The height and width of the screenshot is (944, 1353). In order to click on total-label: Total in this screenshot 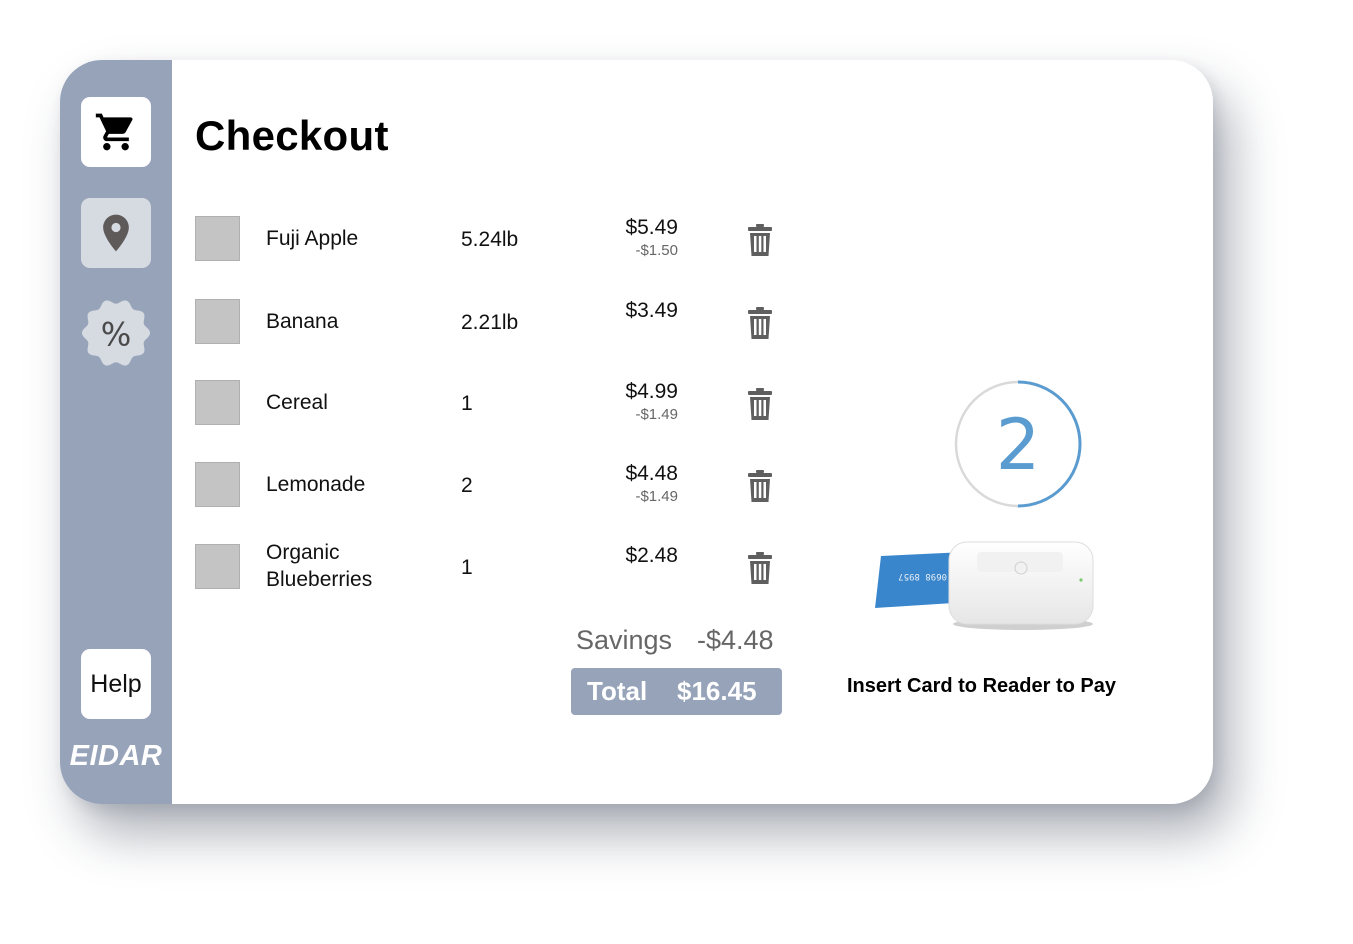, I will do `click(617, 691)`.